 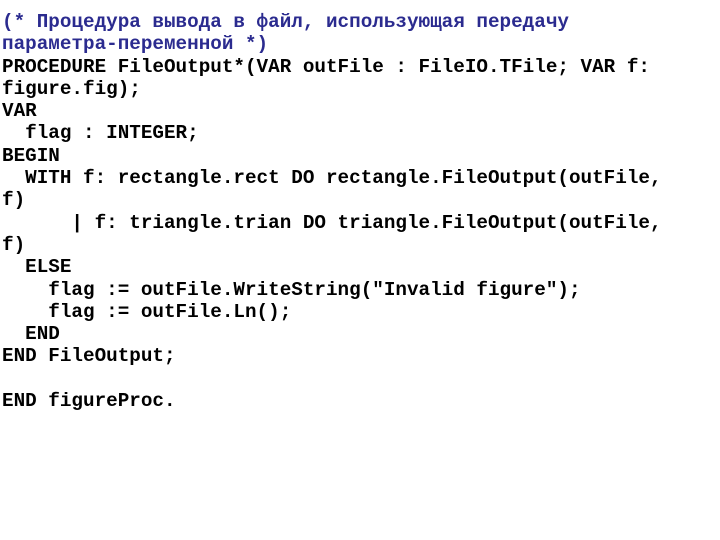 I want to click on code-line: END FileOutput;, so click(x=89, y=356).